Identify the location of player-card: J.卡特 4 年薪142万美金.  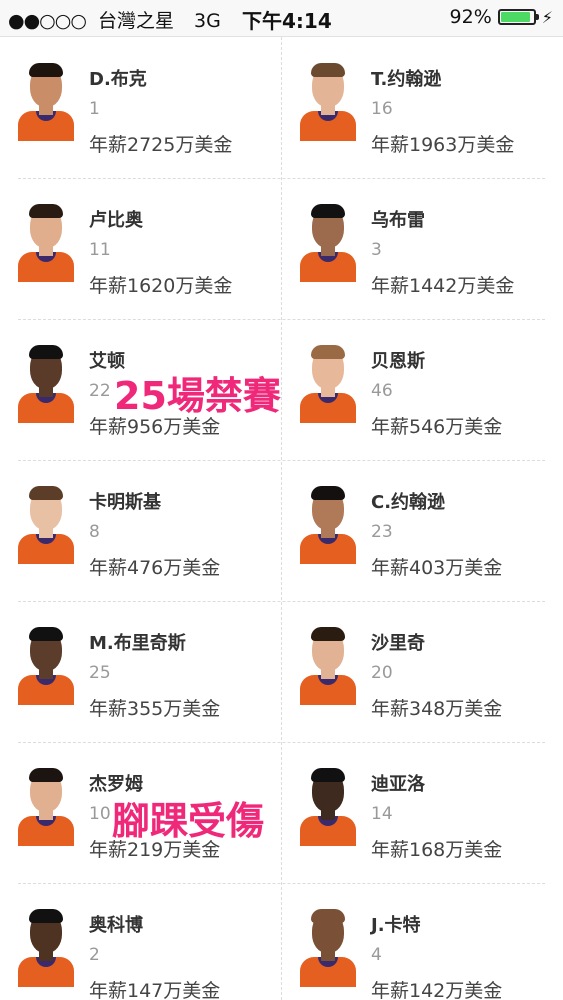
(422, 941).